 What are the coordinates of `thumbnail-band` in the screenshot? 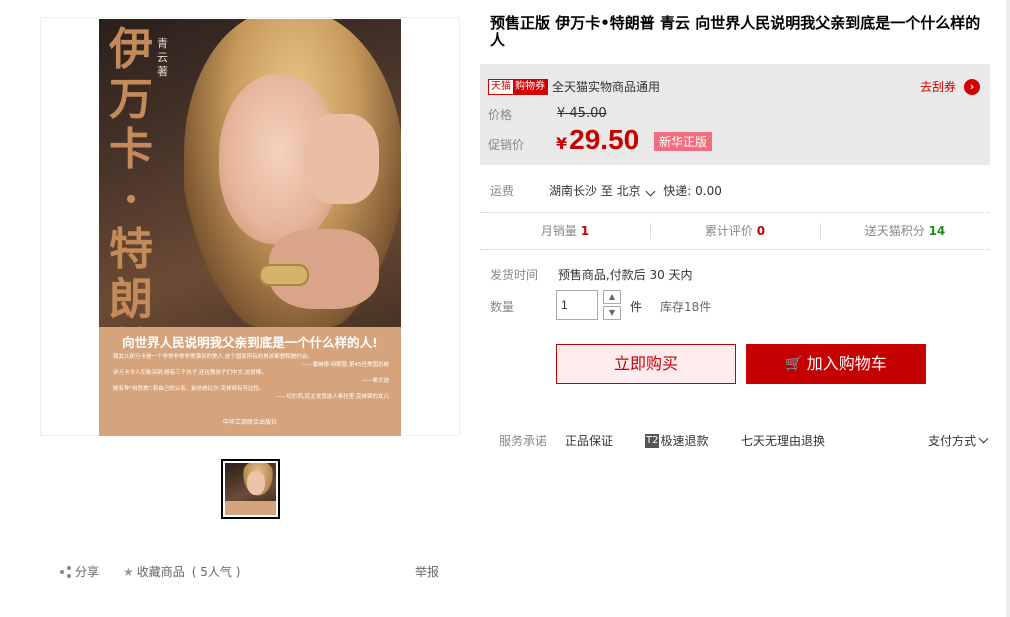 It's located at (250, 508).